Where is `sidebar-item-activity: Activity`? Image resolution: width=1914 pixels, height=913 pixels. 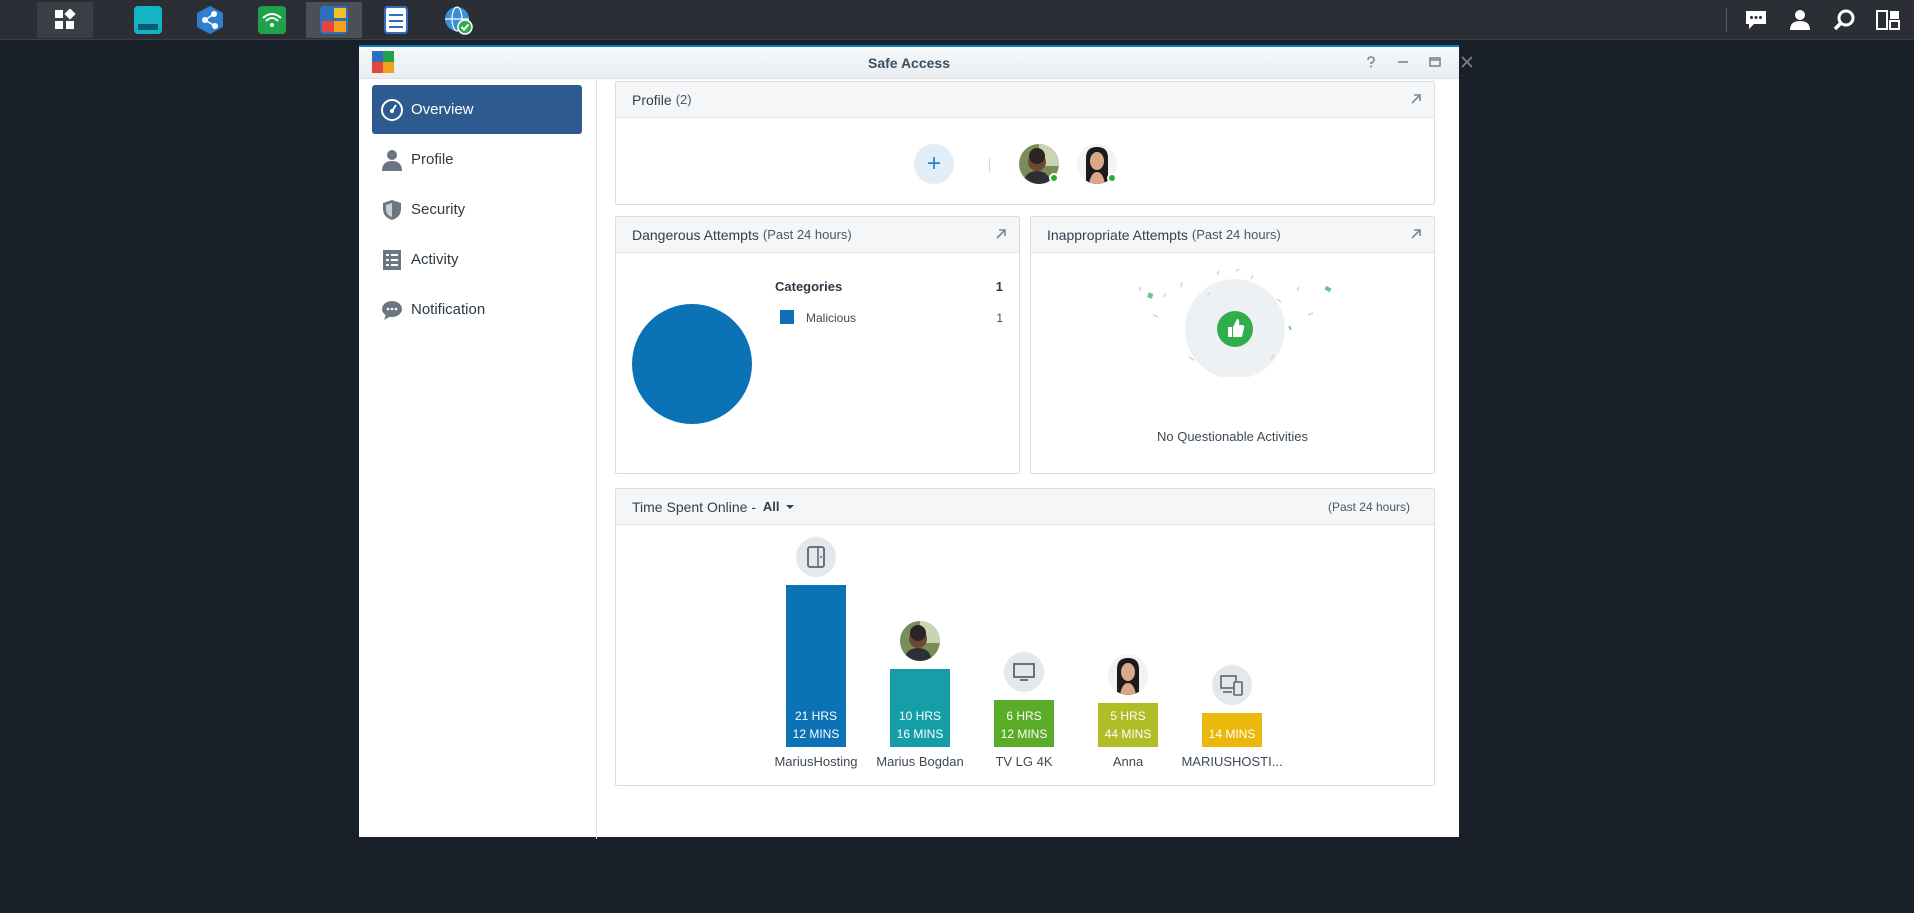
sidebar-item-activity: Activity is located at coordinates (477, 259).